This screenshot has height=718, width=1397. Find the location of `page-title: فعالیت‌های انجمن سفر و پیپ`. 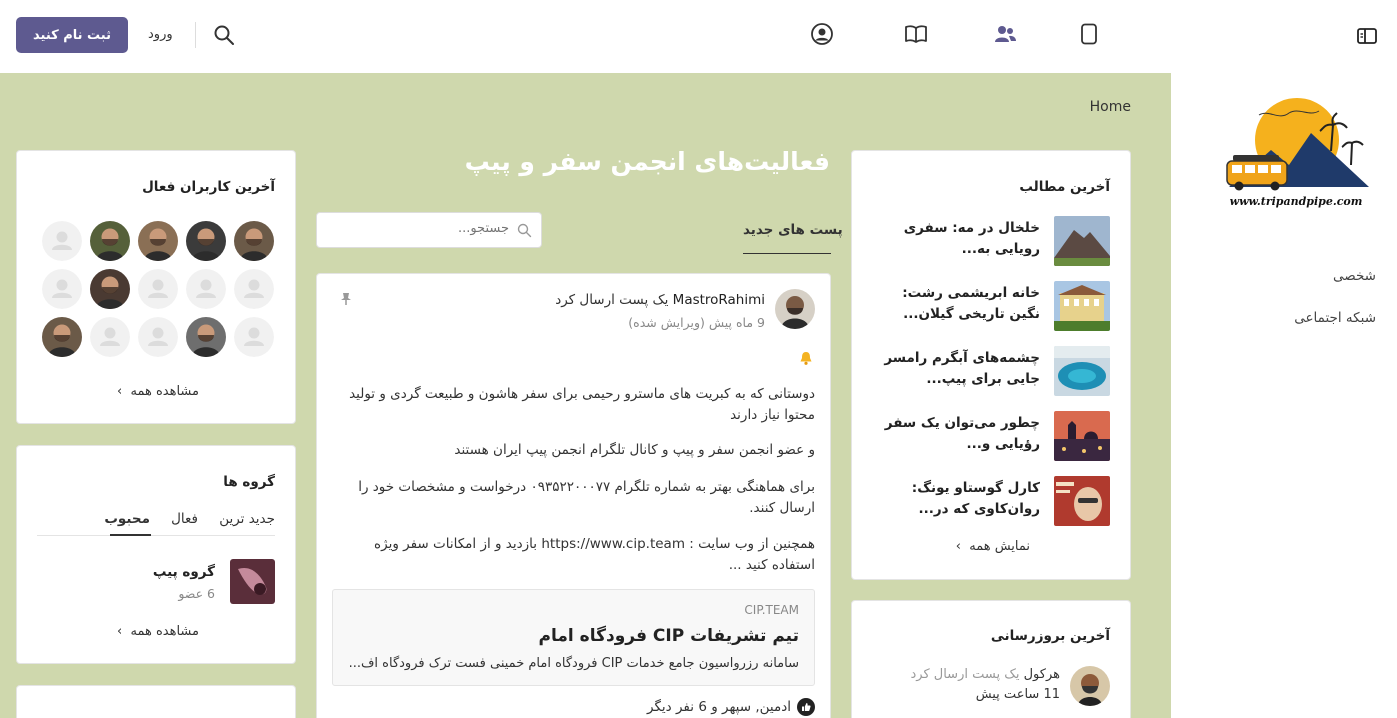

page-title: فعالیت‌های انجمن سفر و پیپ is located at coordinates (647, 161).